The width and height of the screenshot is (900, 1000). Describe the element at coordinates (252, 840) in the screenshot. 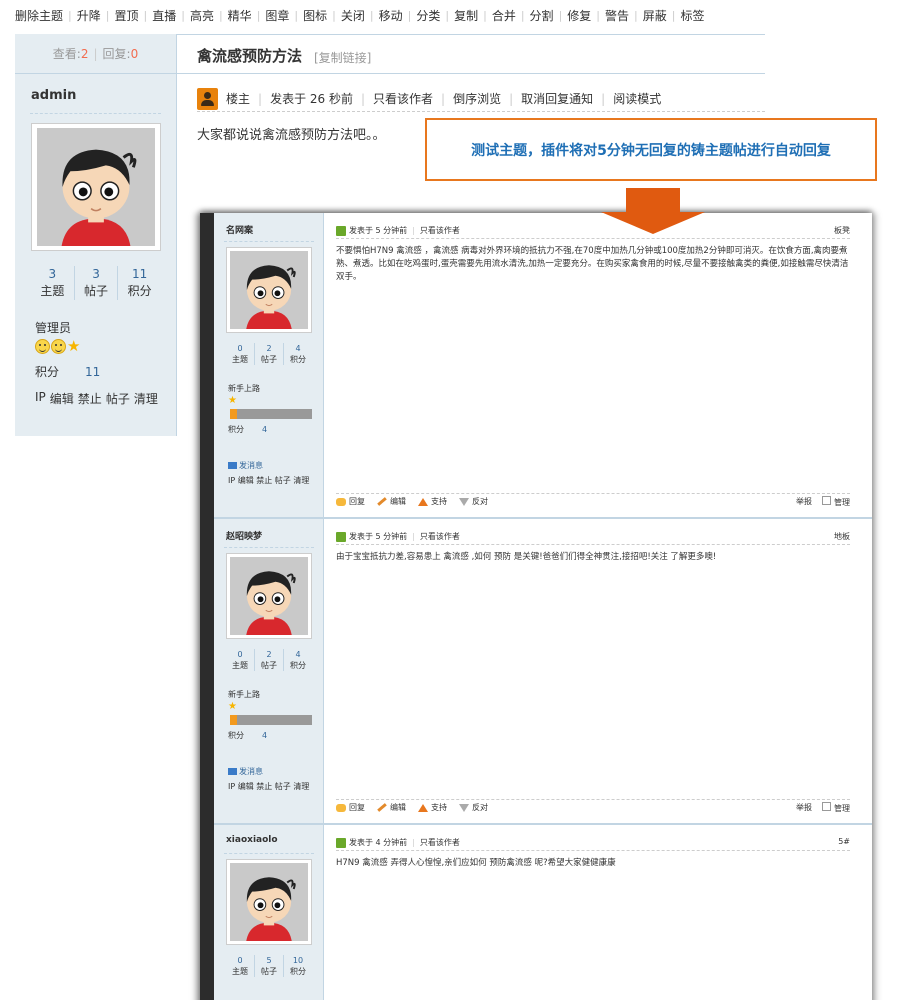

I see `reply-author-name: xiaoxiaolo` at that location.